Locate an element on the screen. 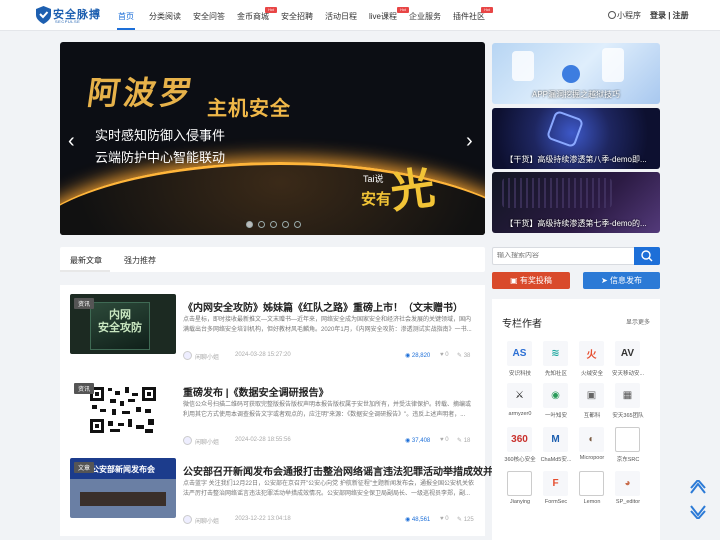 The image size is (720, 540). login-register-link: 登录 | 注册 is located at coordinates (669, 15).